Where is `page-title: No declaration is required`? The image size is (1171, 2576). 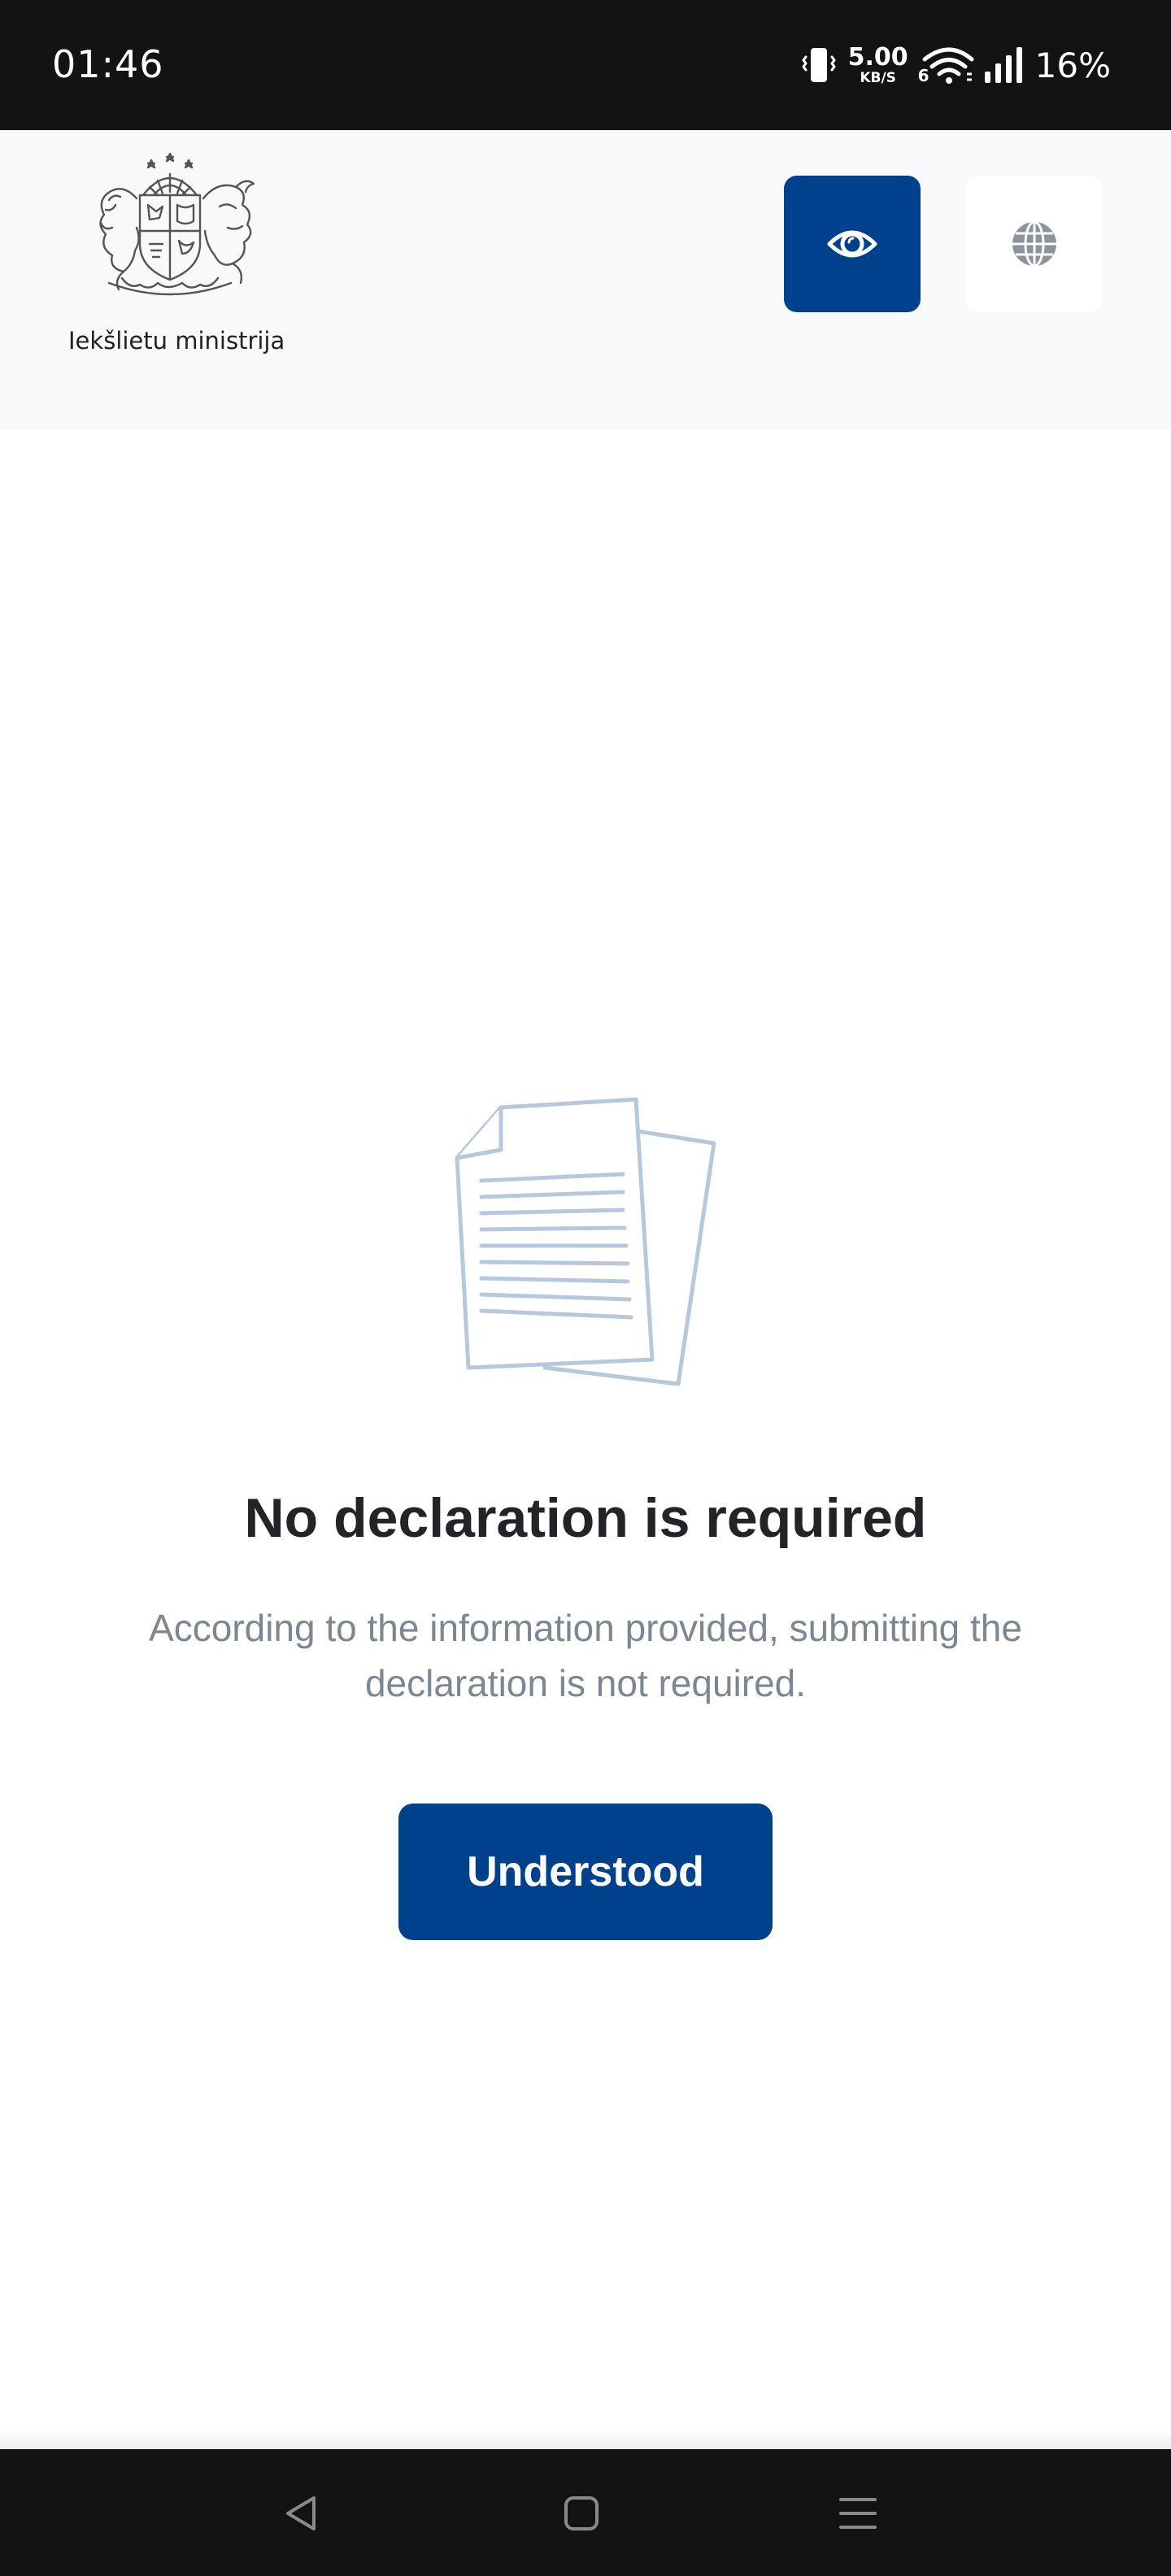 page-title: No declaration is required is located at coordinates (585, 1518).